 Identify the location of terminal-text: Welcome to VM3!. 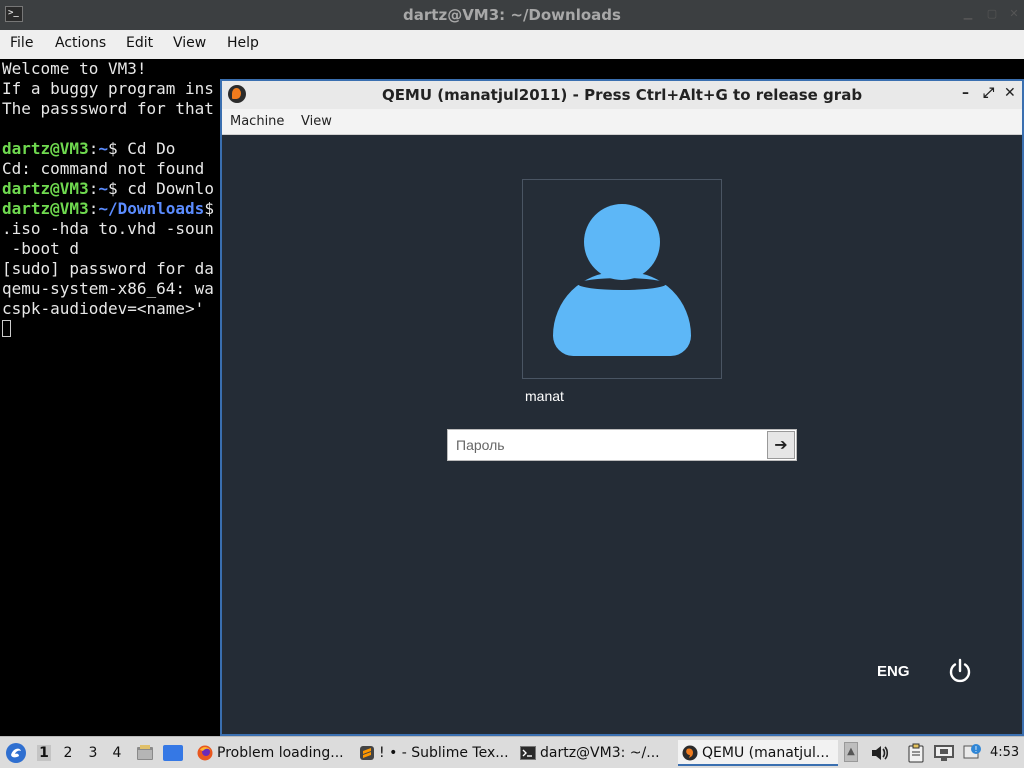
(74, 68).